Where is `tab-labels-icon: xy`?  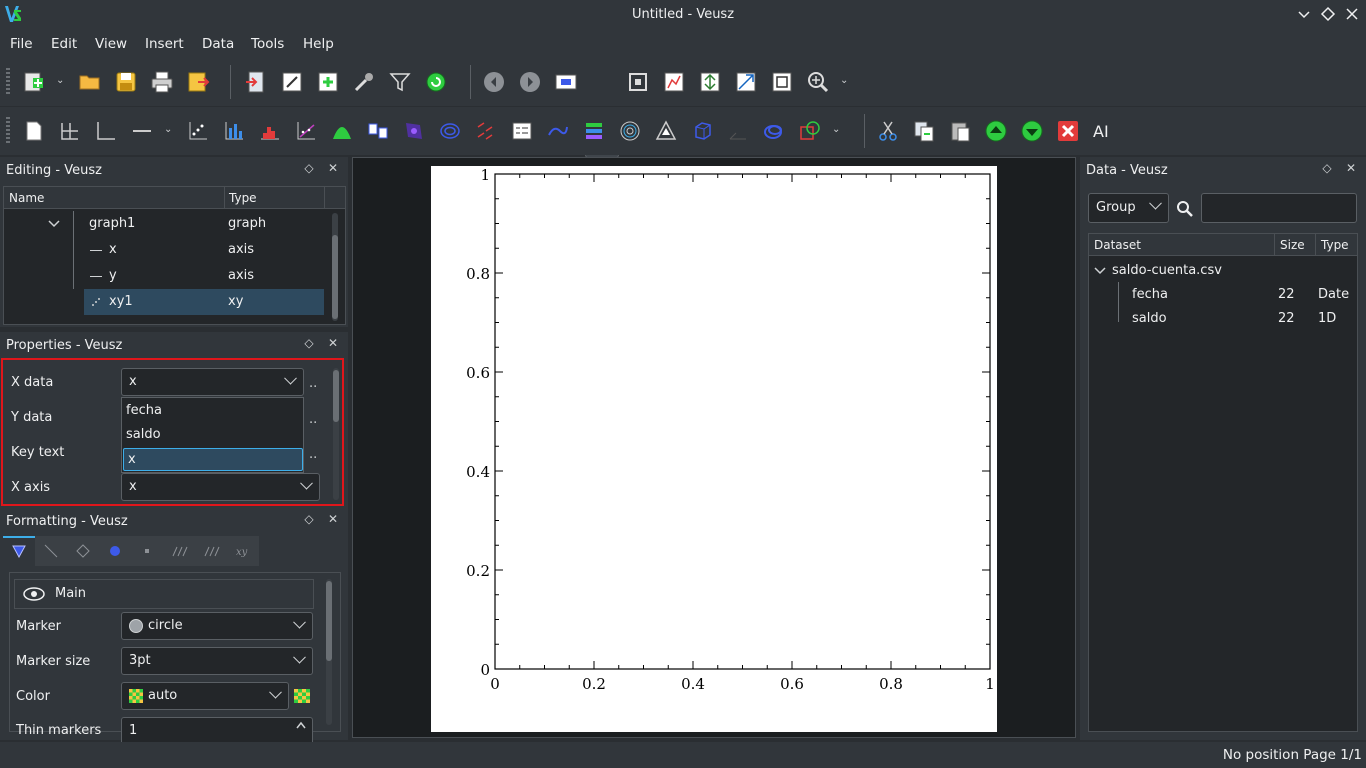 tab-labels-icon: xy is located at coordinates (245, 551).